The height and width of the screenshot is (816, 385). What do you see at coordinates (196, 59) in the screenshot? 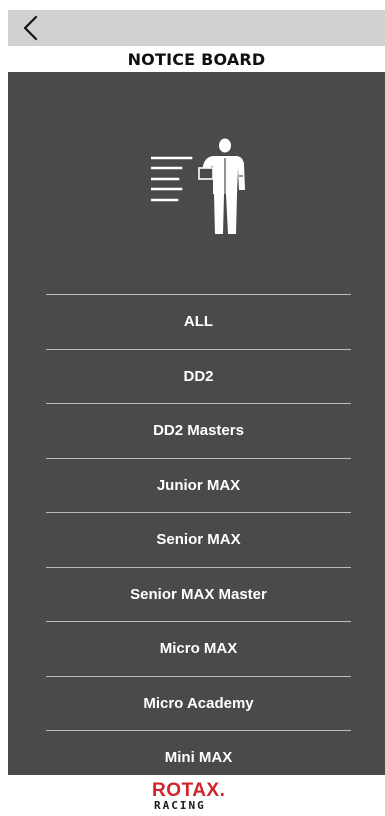
I see `page-title: NOTICE BOARD` at bounding box center [196, 59].